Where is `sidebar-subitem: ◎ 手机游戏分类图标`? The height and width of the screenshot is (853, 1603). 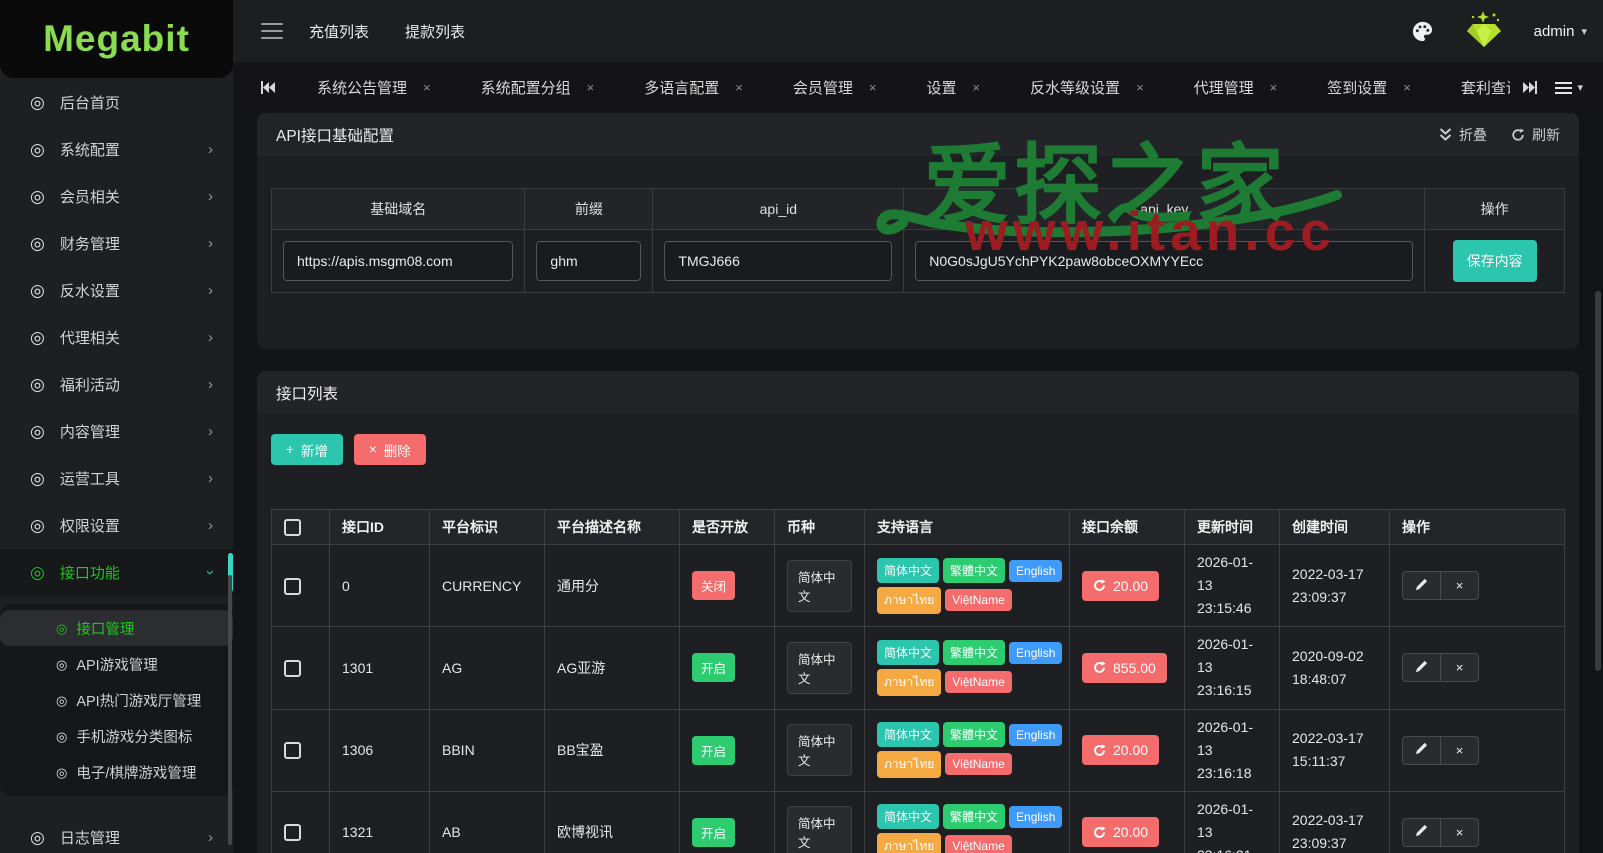
sidebar-subitem: ◎ 手机游戏分类图标 is located at coordinates (116, 736).